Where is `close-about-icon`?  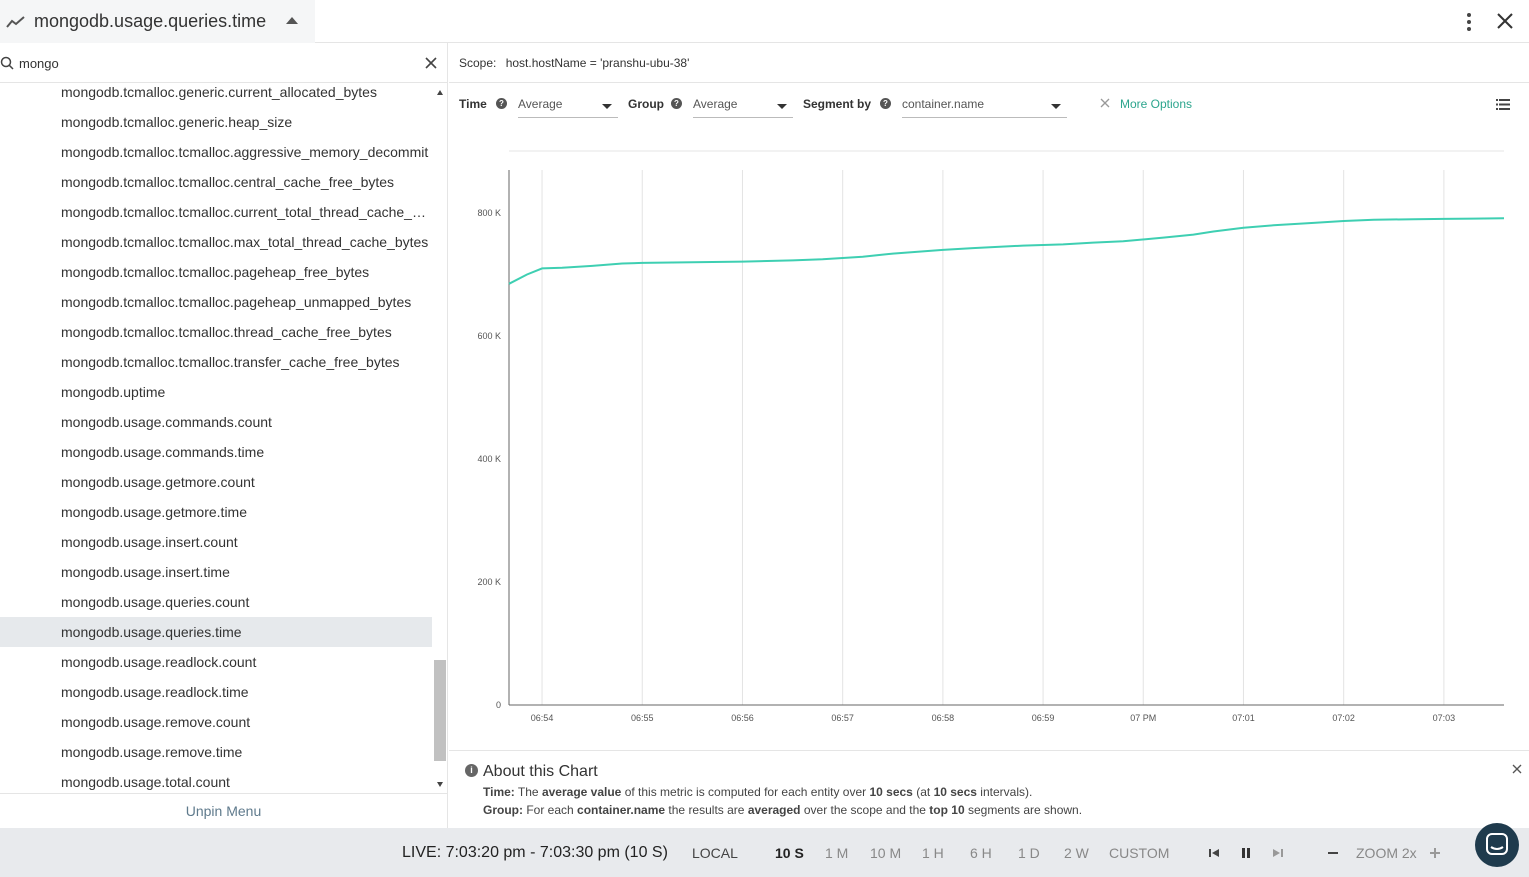
close-about-icon is located at coordinates (1517, 769).